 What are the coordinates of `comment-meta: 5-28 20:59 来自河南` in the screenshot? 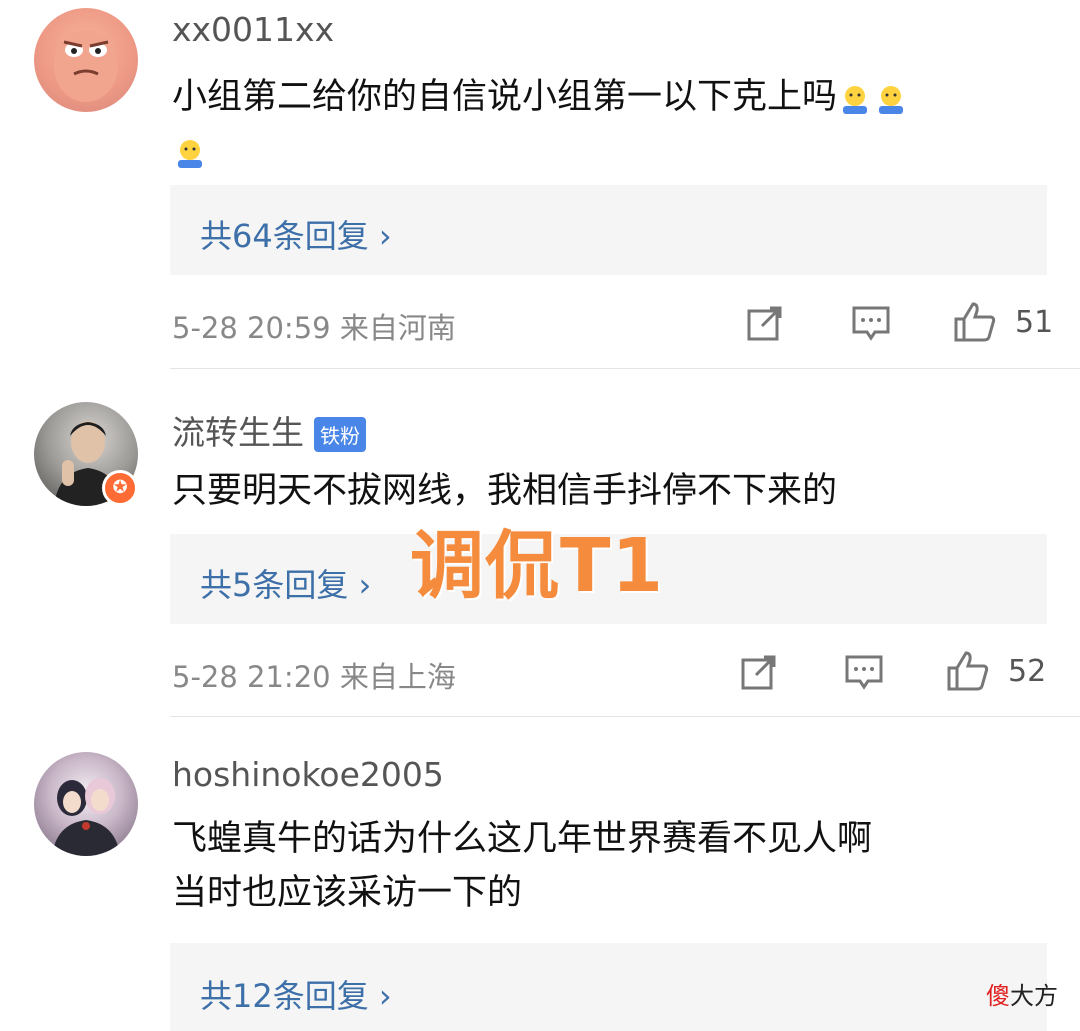 It's located at (314, 328).